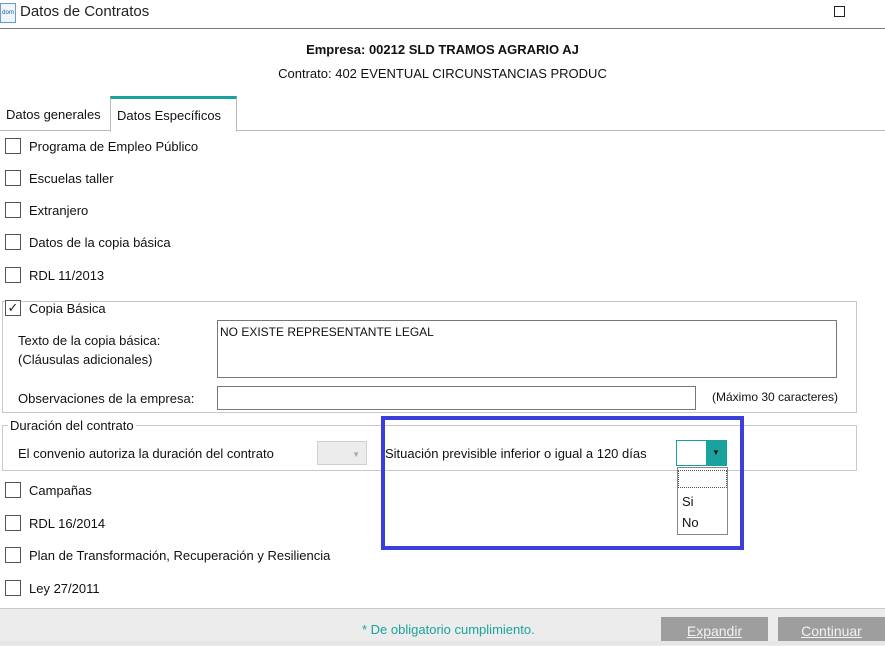 This screenshot has height=646, width=885. Describe the element at coordinates (839, 11) in the screenshot. I see `maximize-icon` at that location.